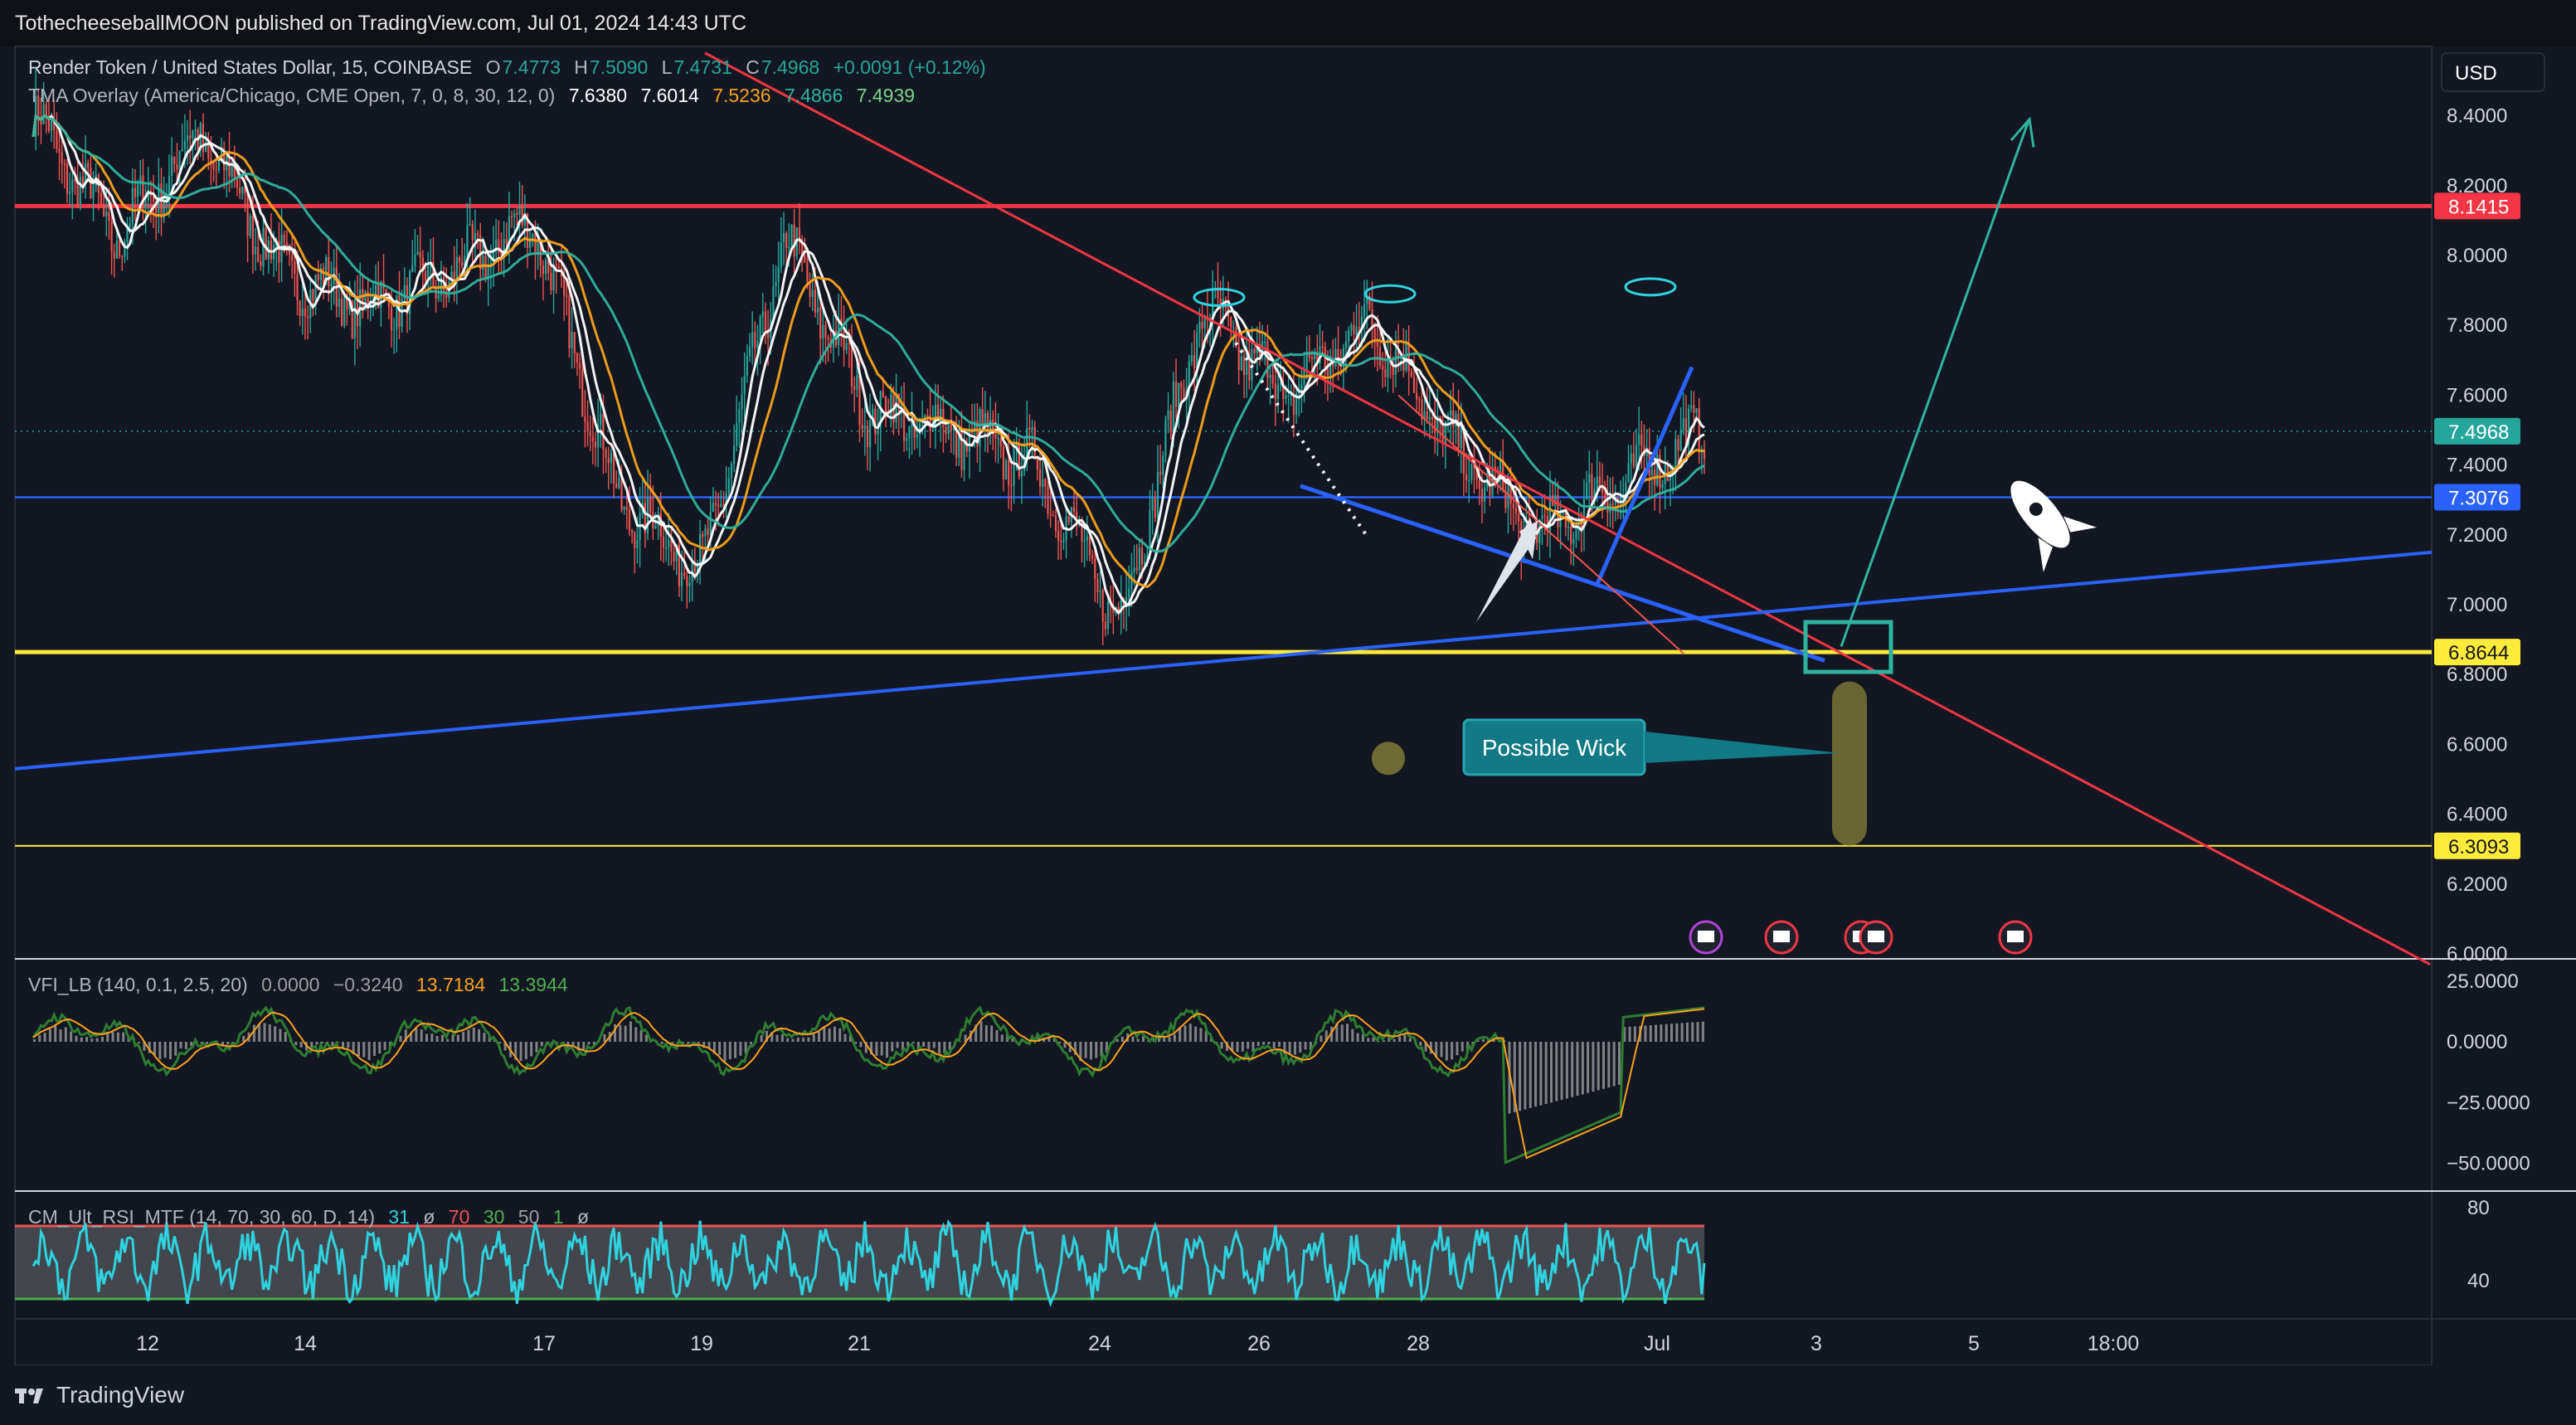 This screenshot has width=2576, height=1425. What do you see at coordinates (138, 984) in the screenshot?
I see `vfi-name: VFI_LB (140, 0.1, 2.5, 20)` at bounding box center [138, 984].